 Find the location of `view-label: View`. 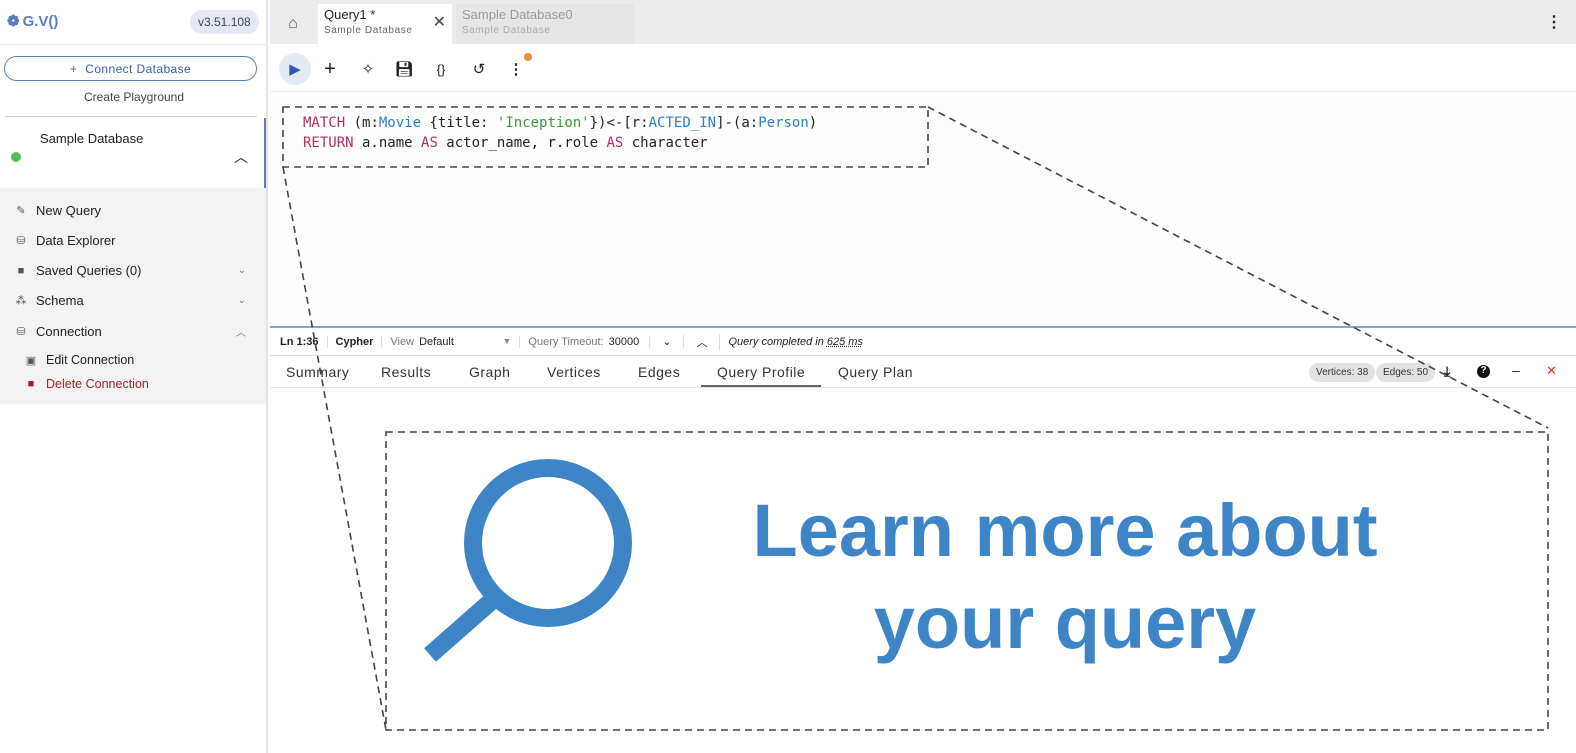

view-label: View is located at coordinates (402, 341).